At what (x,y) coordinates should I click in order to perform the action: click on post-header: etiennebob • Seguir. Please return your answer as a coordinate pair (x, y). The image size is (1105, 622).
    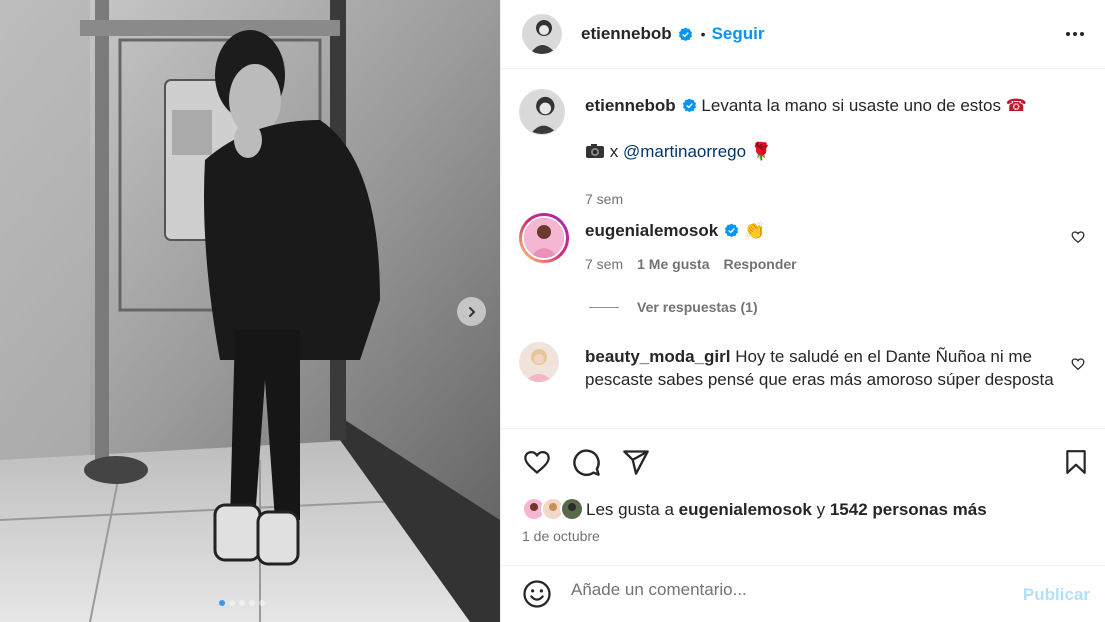
    Looking at the image, I should click on (803, 34).